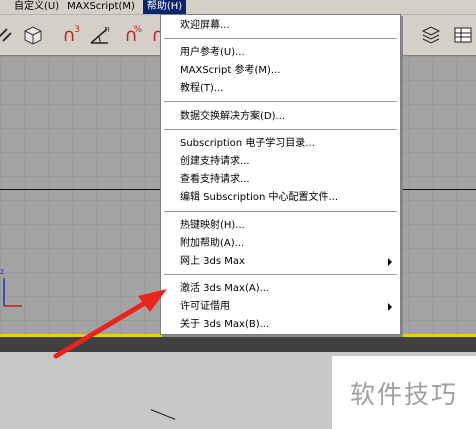  Describe the element at coordinates (11, 287) in the screenshot. I see `axis-tripod-icon: z` at that location.